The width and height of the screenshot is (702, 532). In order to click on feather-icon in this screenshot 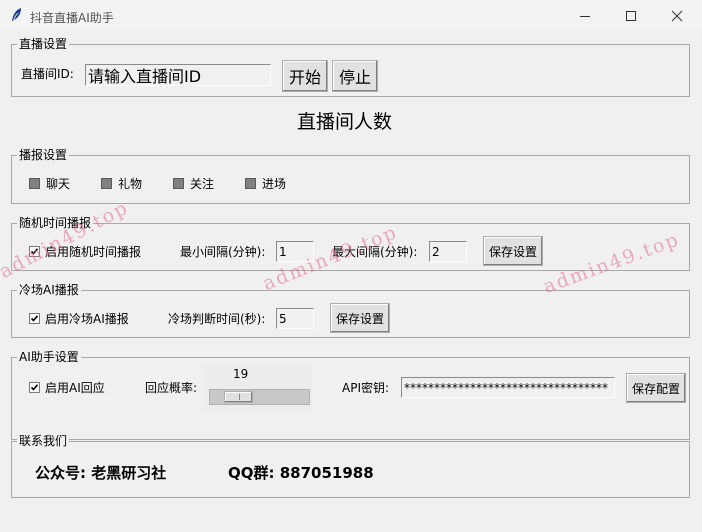, I will do `click(16, 14)`.